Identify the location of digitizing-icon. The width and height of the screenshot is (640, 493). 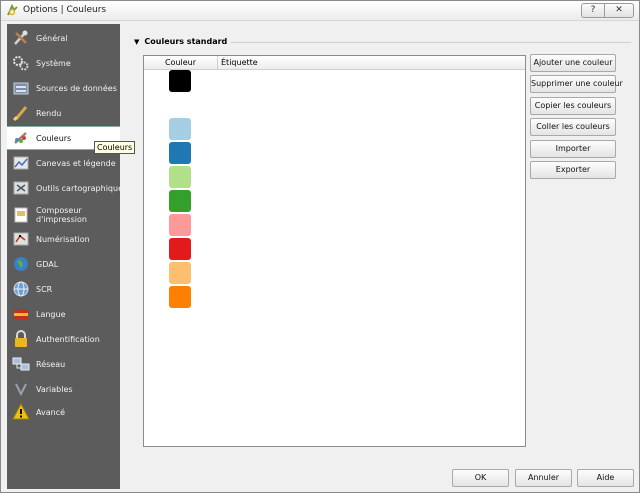
(21, 239).